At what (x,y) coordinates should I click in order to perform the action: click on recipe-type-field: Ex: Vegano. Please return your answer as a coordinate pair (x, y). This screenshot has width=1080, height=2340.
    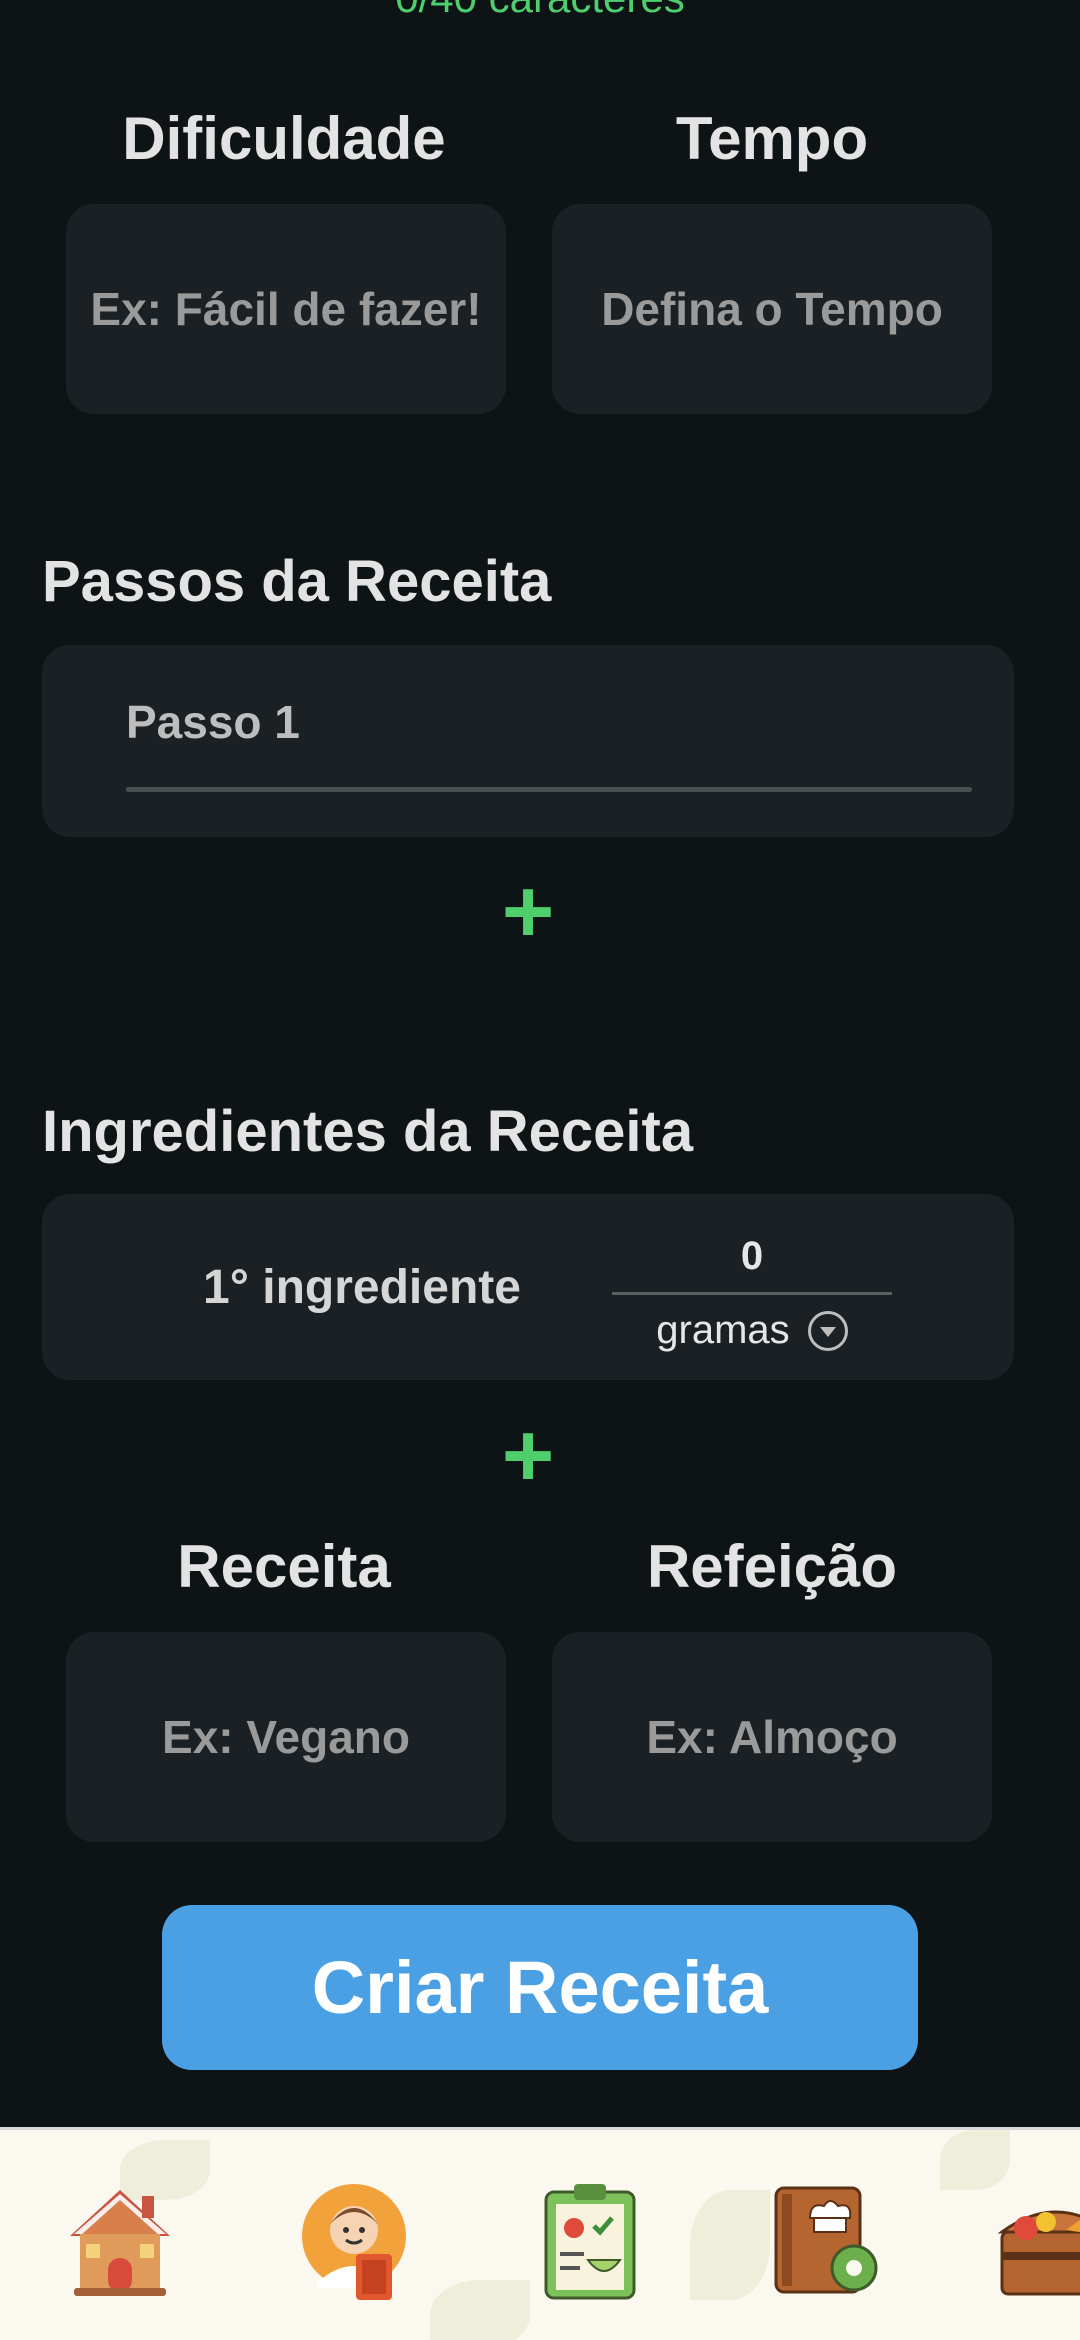
    Looking at the image, I should click on (286, 1737).